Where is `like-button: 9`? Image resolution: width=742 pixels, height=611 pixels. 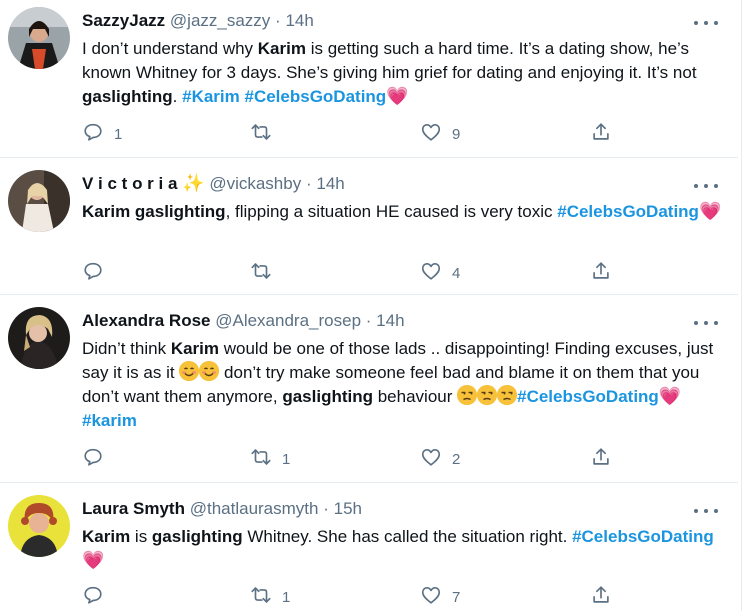
like-button: 9 is located at coordinates (440, 134).